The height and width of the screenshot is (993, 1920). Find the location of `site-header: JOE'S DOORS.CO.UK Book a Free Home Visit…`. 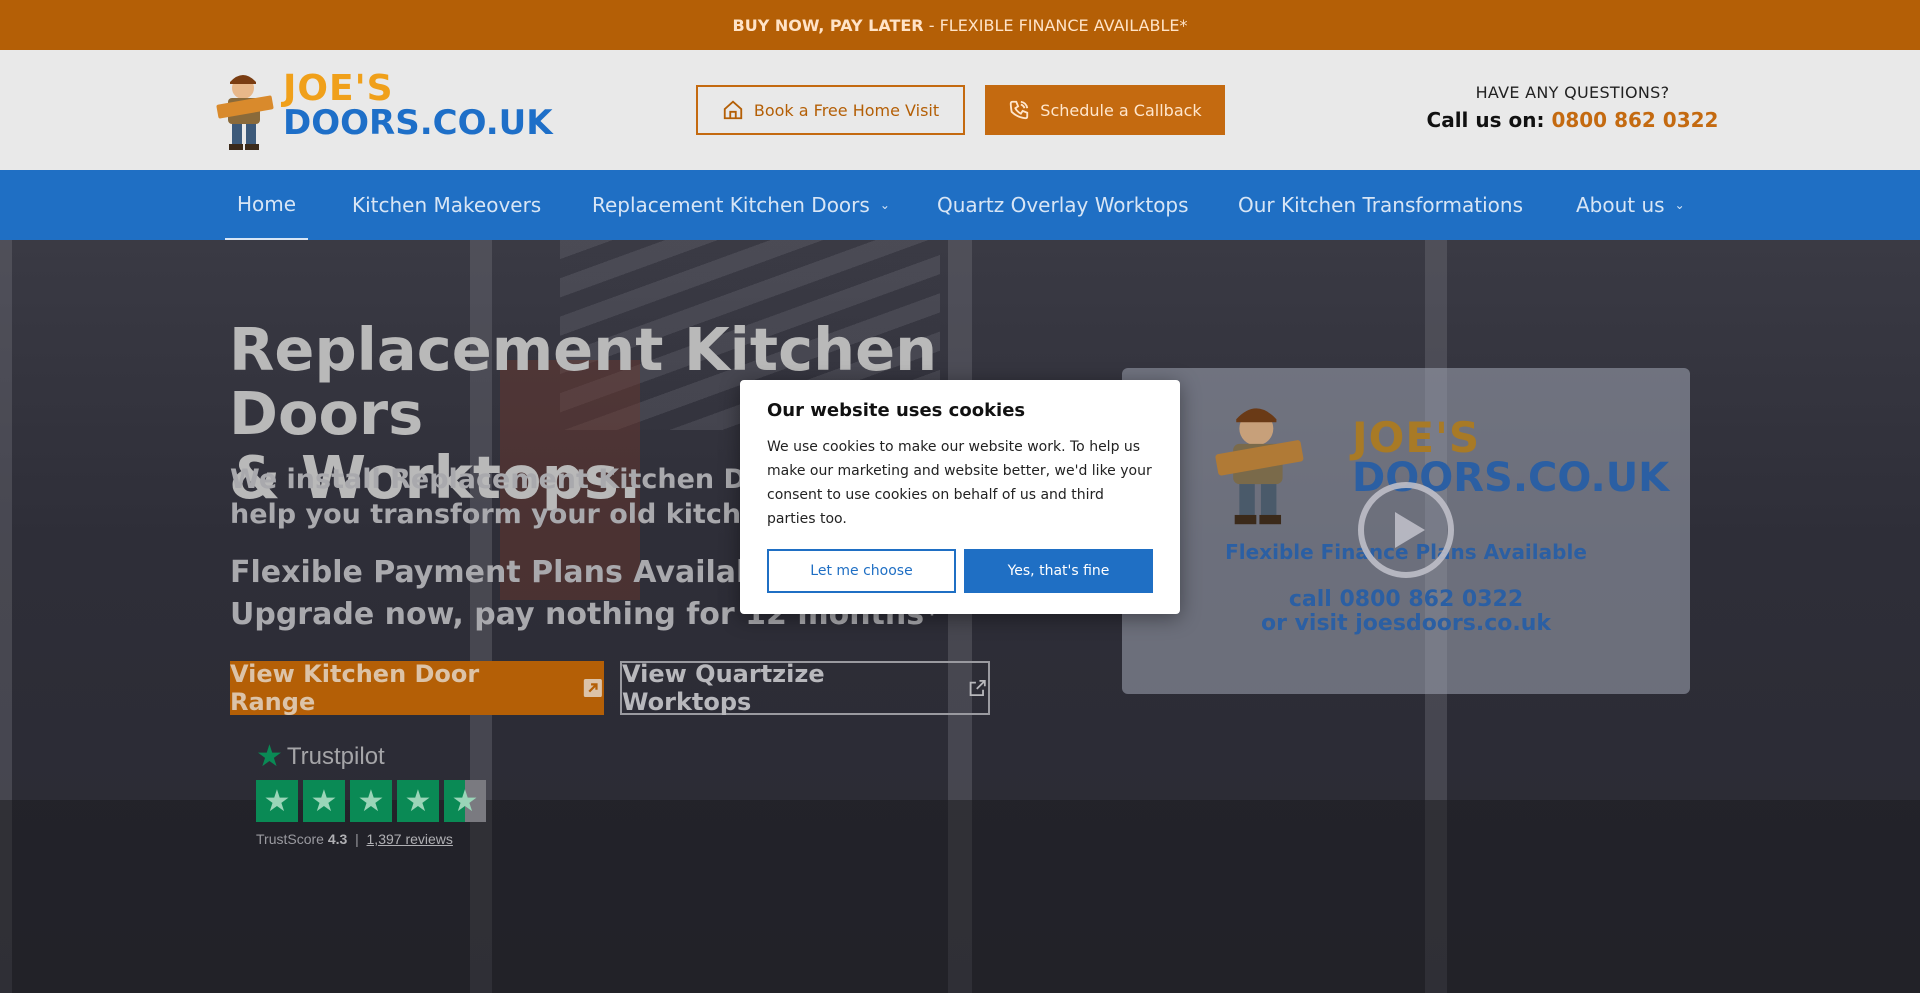

site-header: JOE'S DOORS.CO.UK Book a Free Home Visit… is located at coordinates (960, 110).